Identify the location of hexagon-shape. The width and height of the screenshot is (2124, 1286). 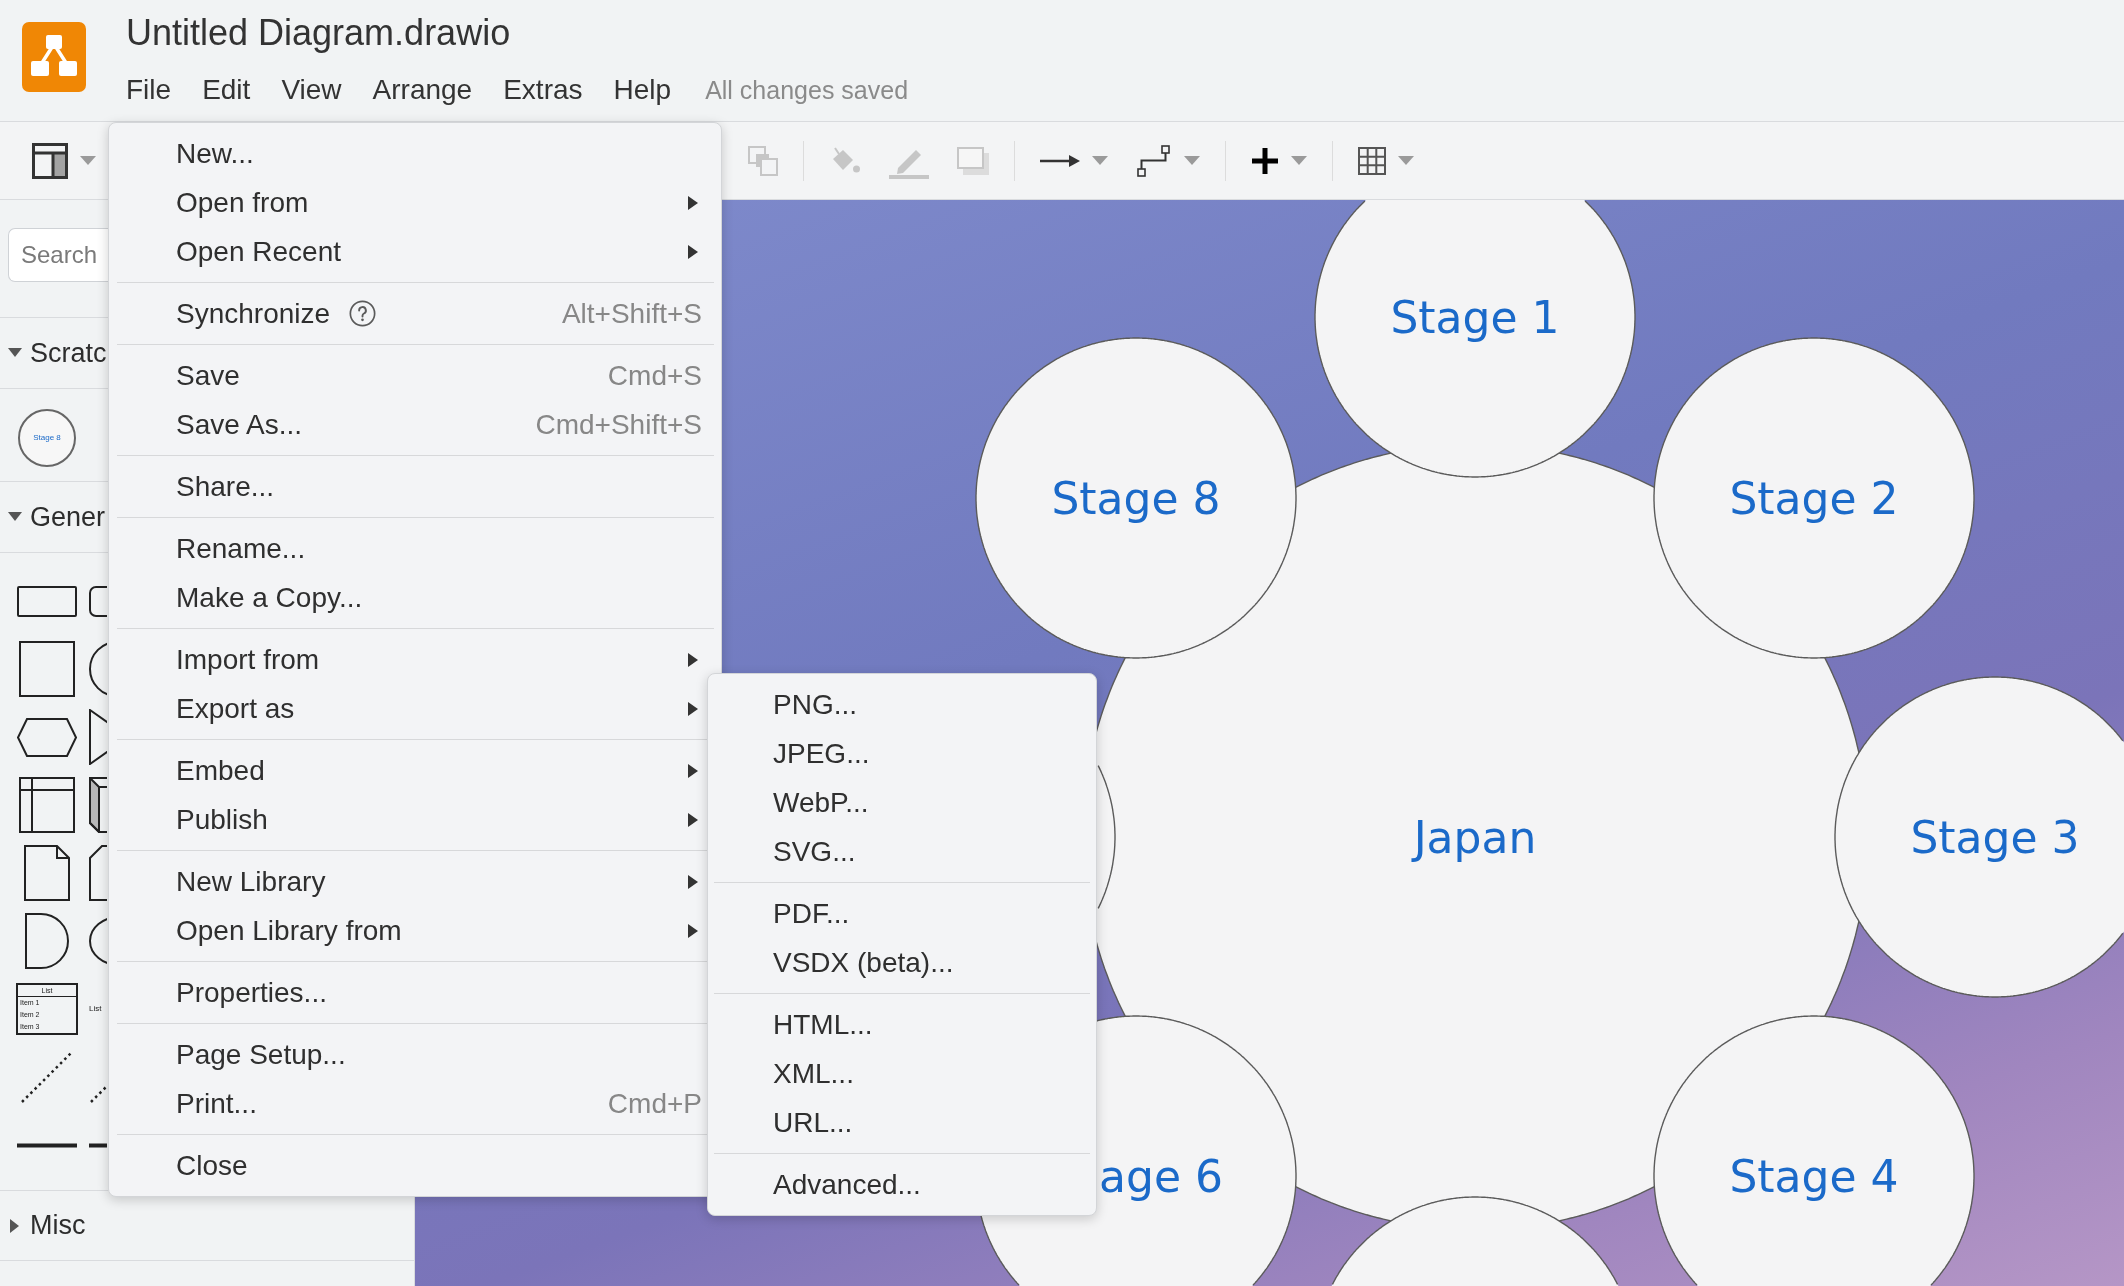
(47, 737).